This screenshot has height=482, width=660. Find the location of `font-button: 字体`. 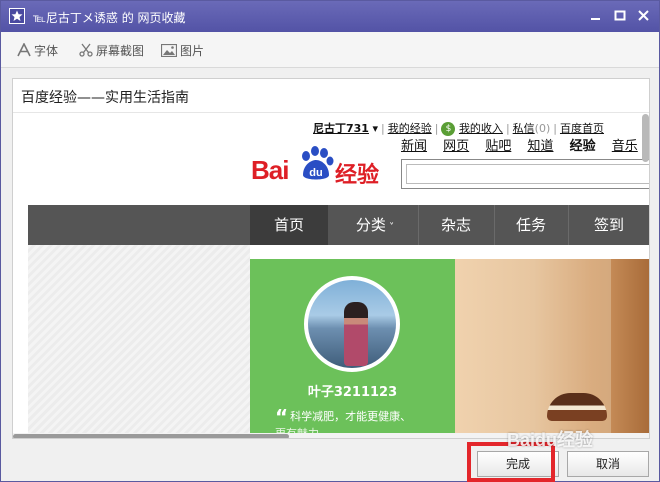

font-button: 字体 is located at coordinates (37, 51).